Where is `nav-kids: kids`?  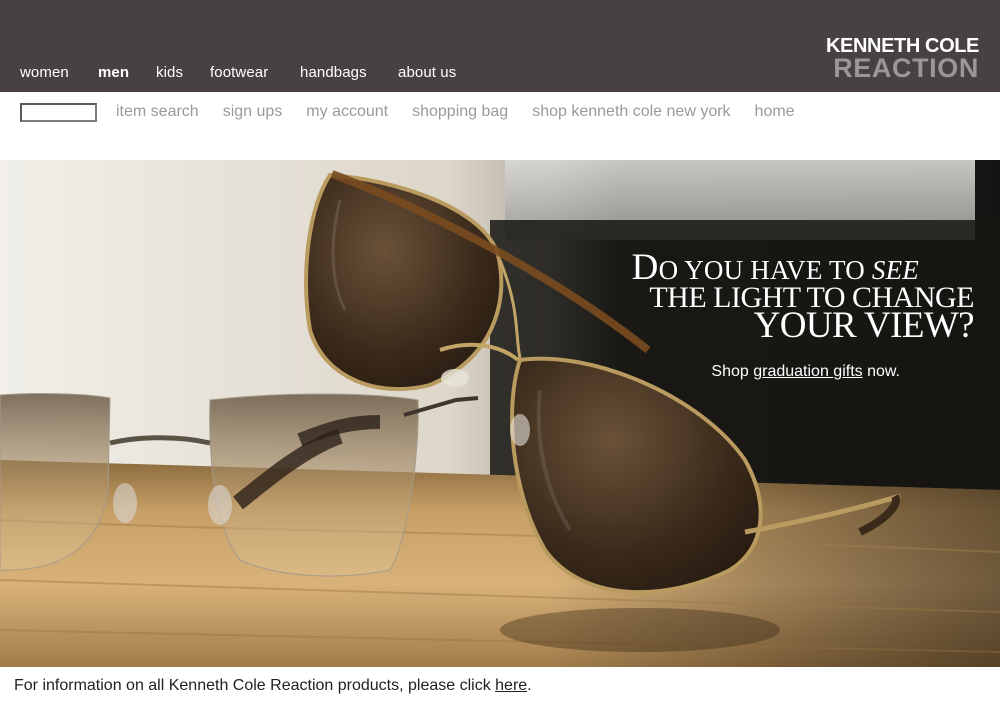 nav-kids: kids is located at coordinates (183, 72).